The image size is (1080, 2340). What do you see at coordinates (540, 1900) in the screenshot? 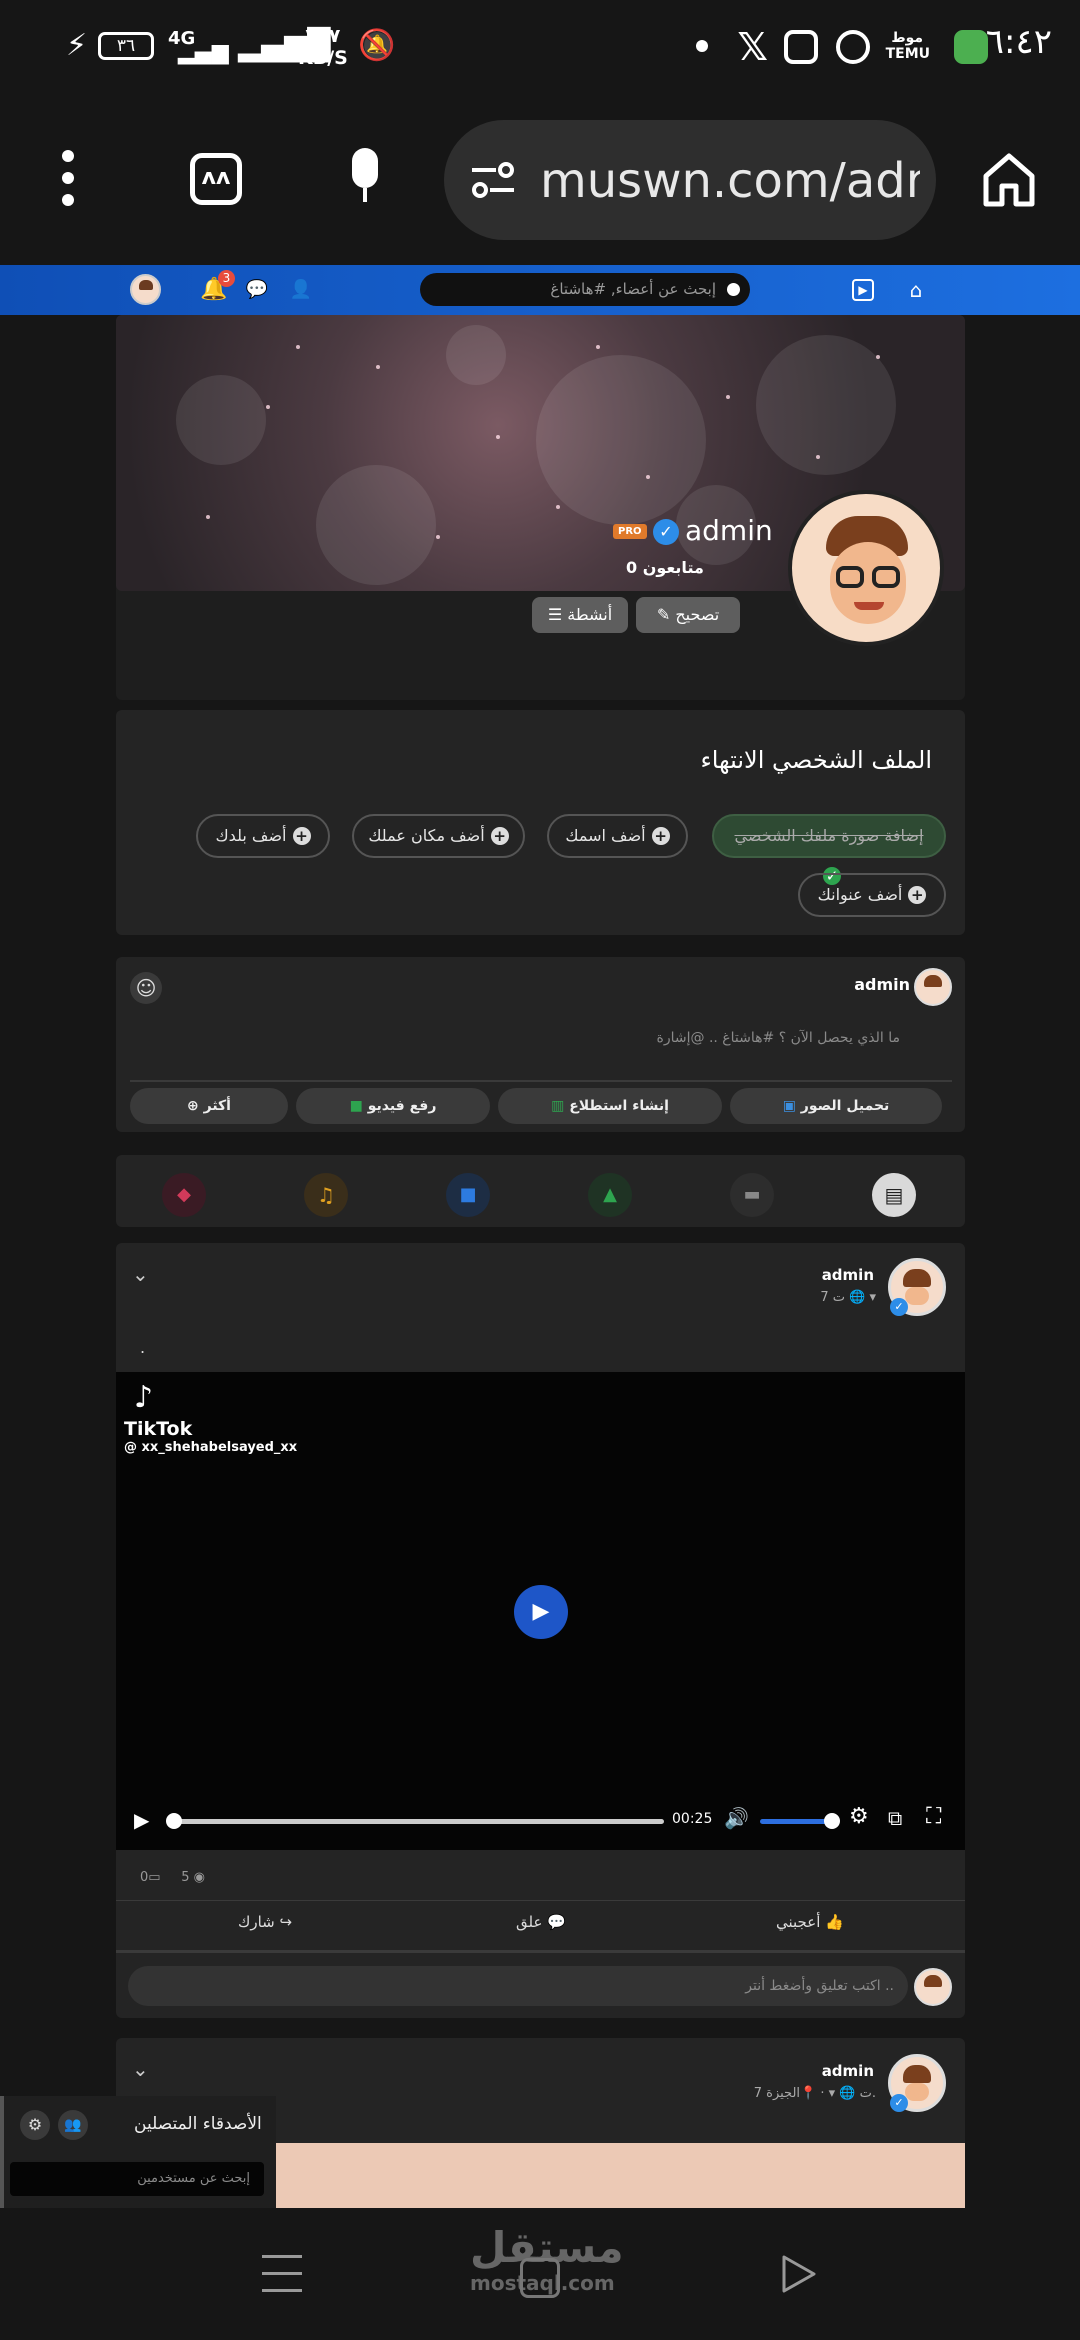
I see `stats-divider` at bounding box center [540, 1900].